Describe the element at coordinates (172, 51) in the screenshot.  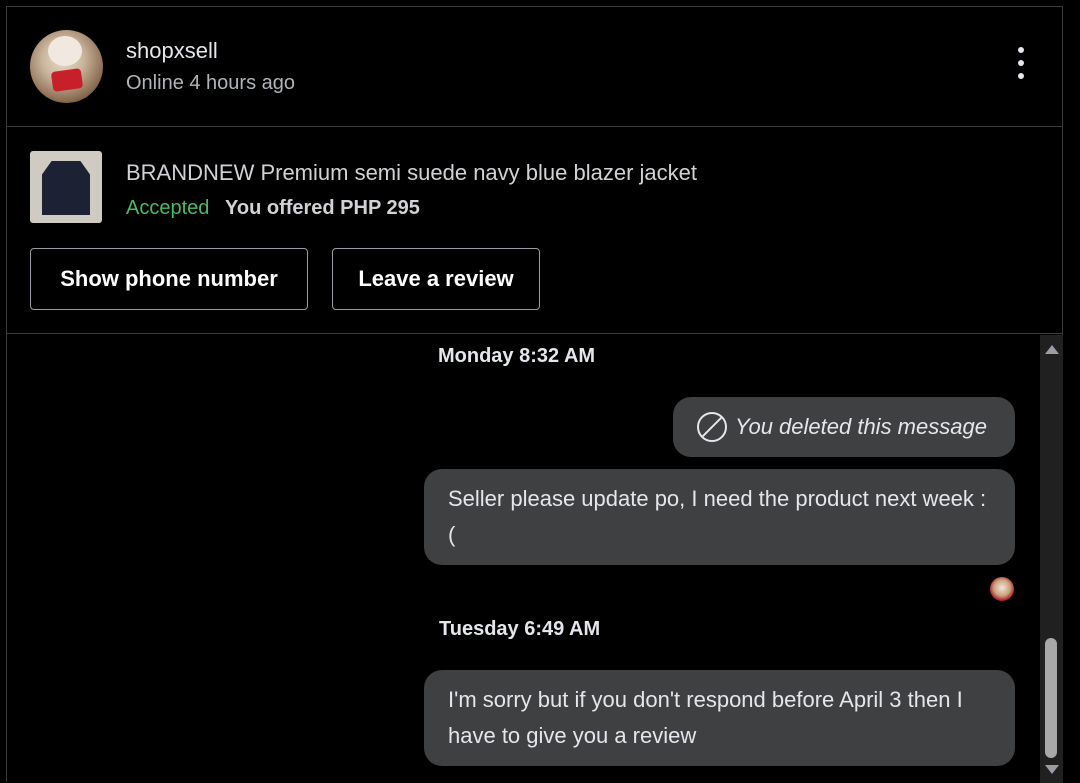
I see `seller-name: shopxsell` at that location.